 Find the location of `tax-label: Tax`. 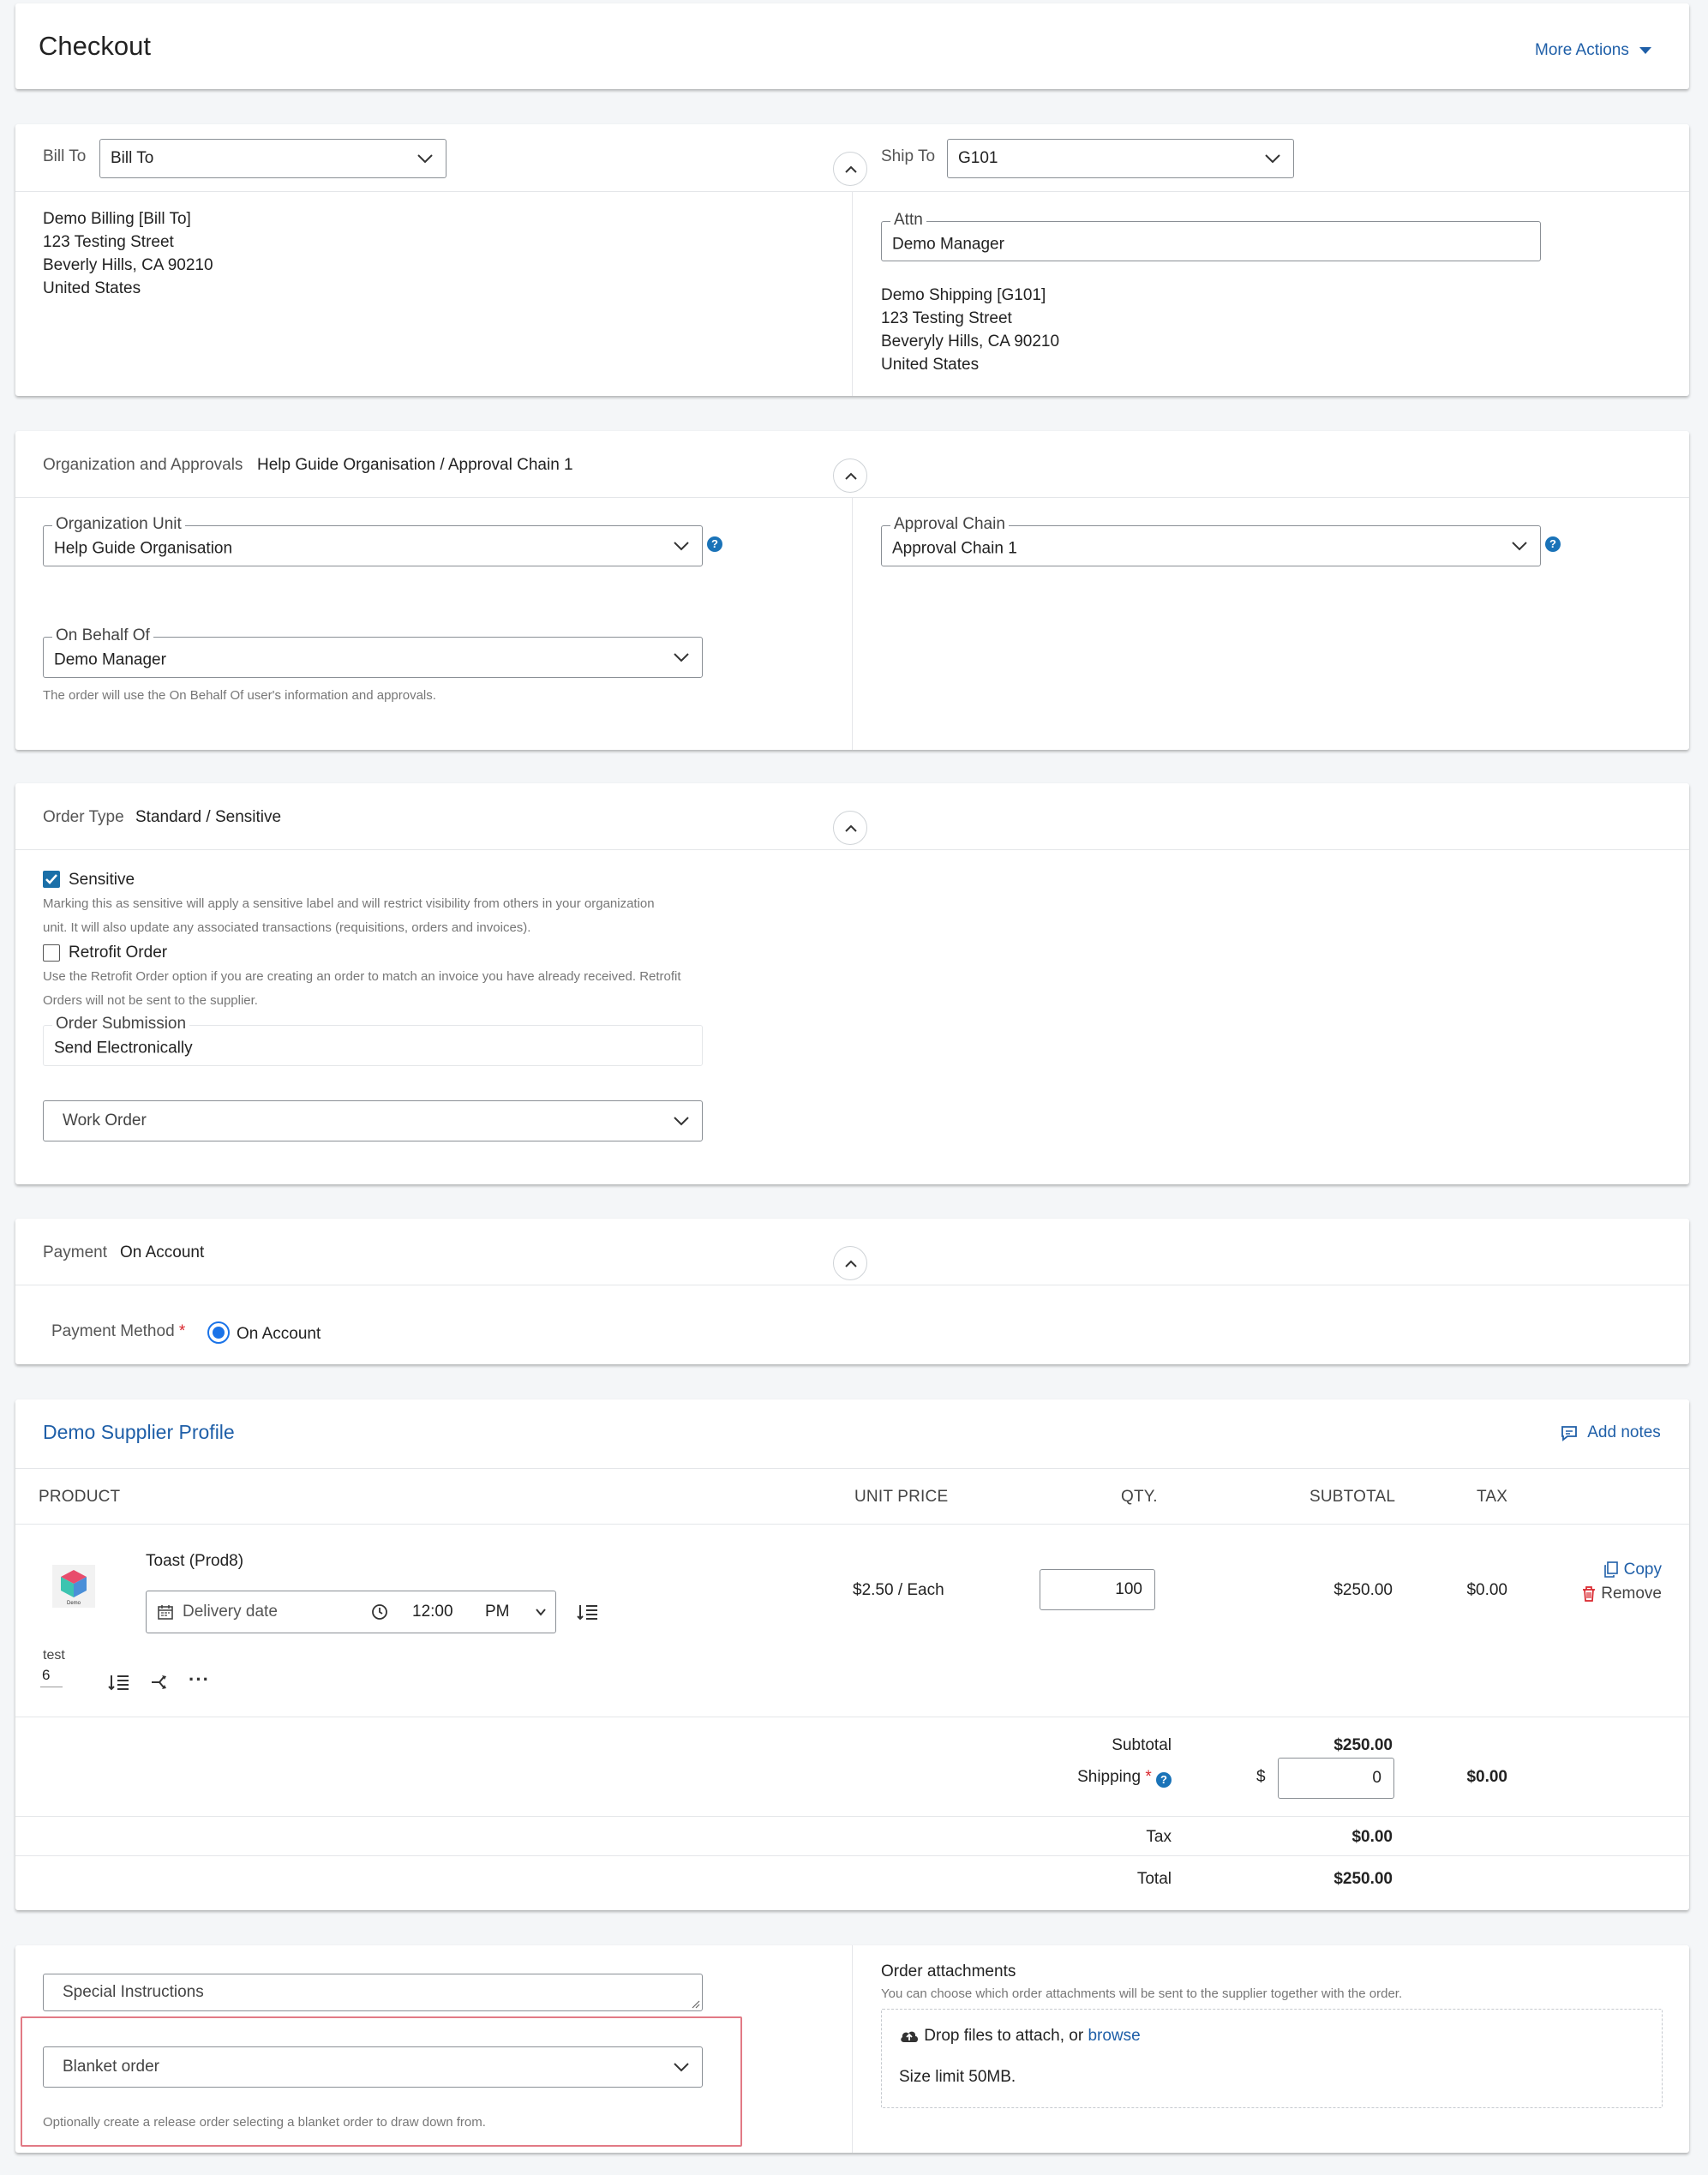

tax-label: Tax is located at coordinates (1159, 1837).